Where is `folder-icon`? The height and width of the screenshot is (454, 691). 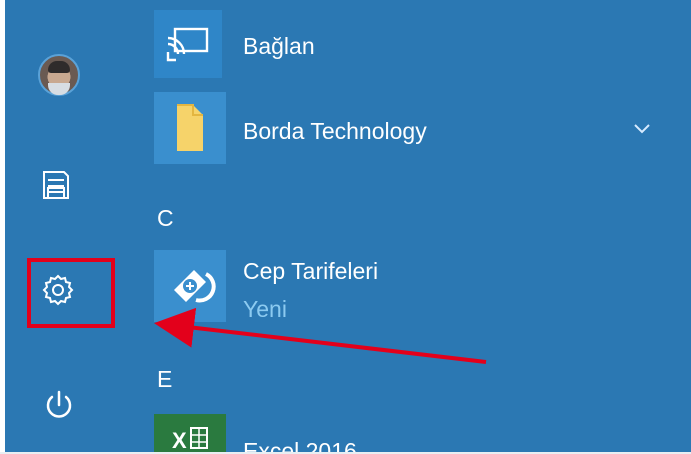
folder-icon is located at coordinates (190, 128).